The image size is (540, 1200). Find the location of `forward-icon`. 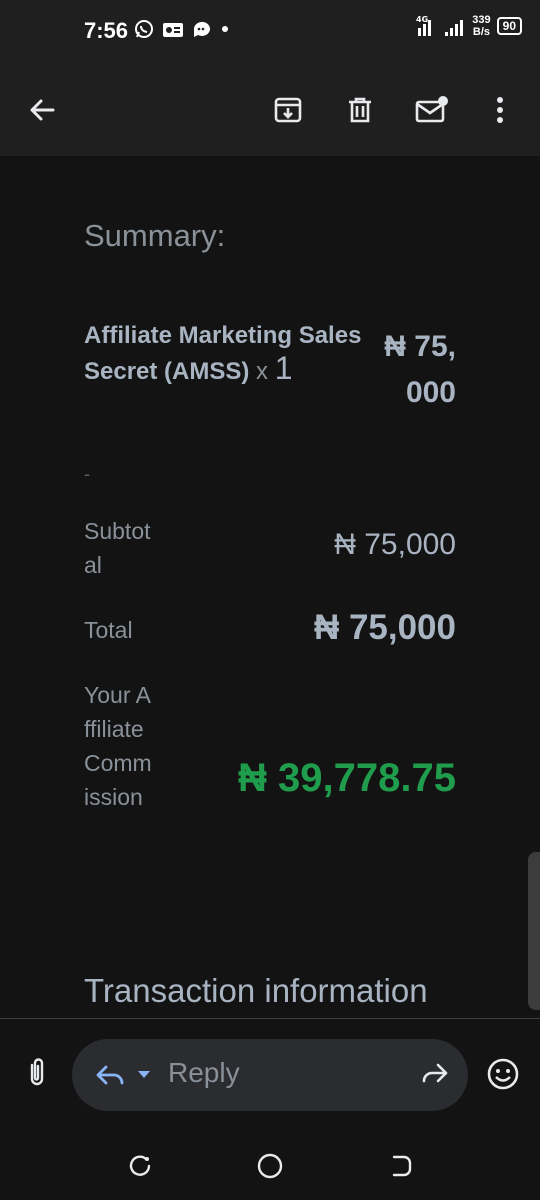

forward-icon is located at coordinates (435, 1074).